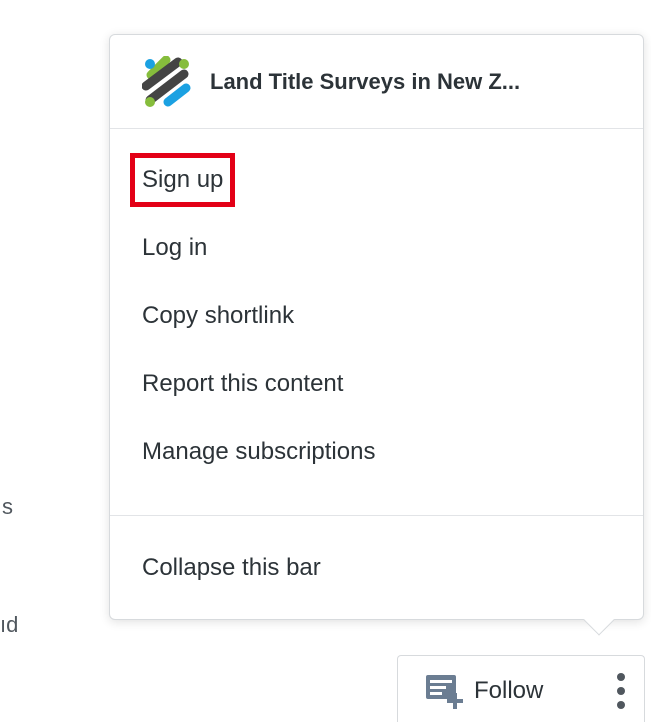 The width and height of the screenshot is (651, 722). I want to click on follow-button: Follow, so click(498, 689).